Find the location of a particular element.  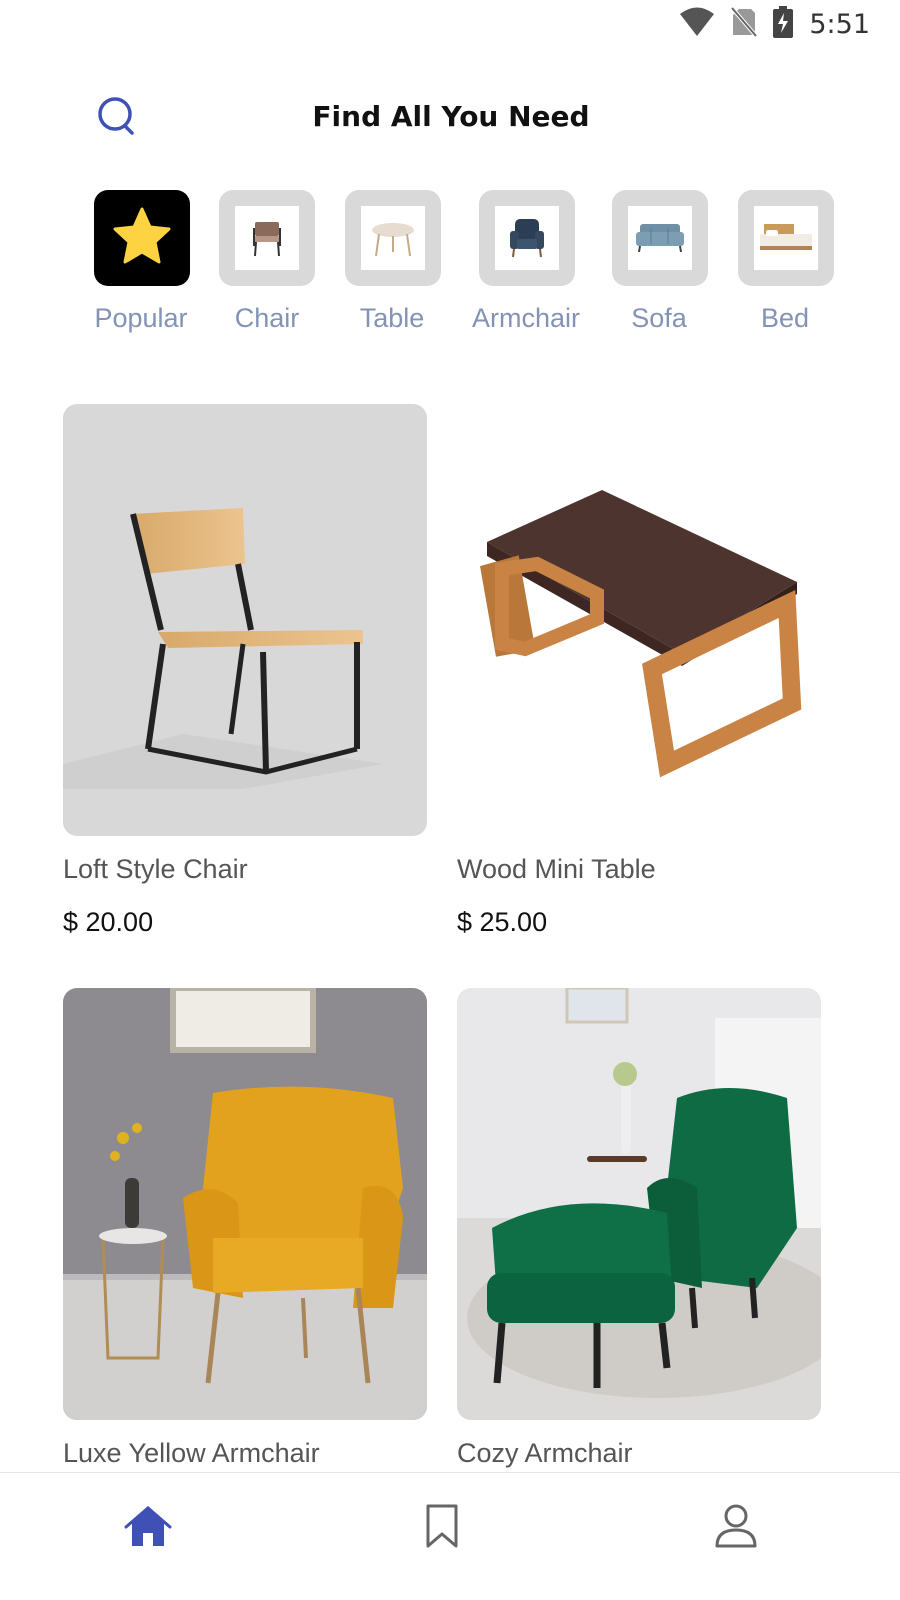

sofa-thumbnail is located at coordinates (660, 238).